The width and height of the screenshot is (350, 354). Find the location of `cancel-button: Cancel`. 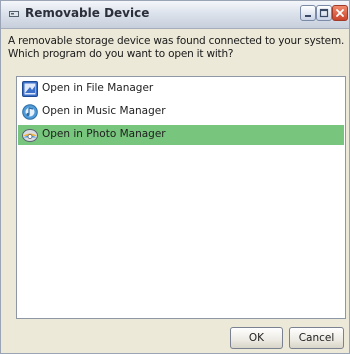

cancel-button: Cancel is located at coordinates (316, 338).